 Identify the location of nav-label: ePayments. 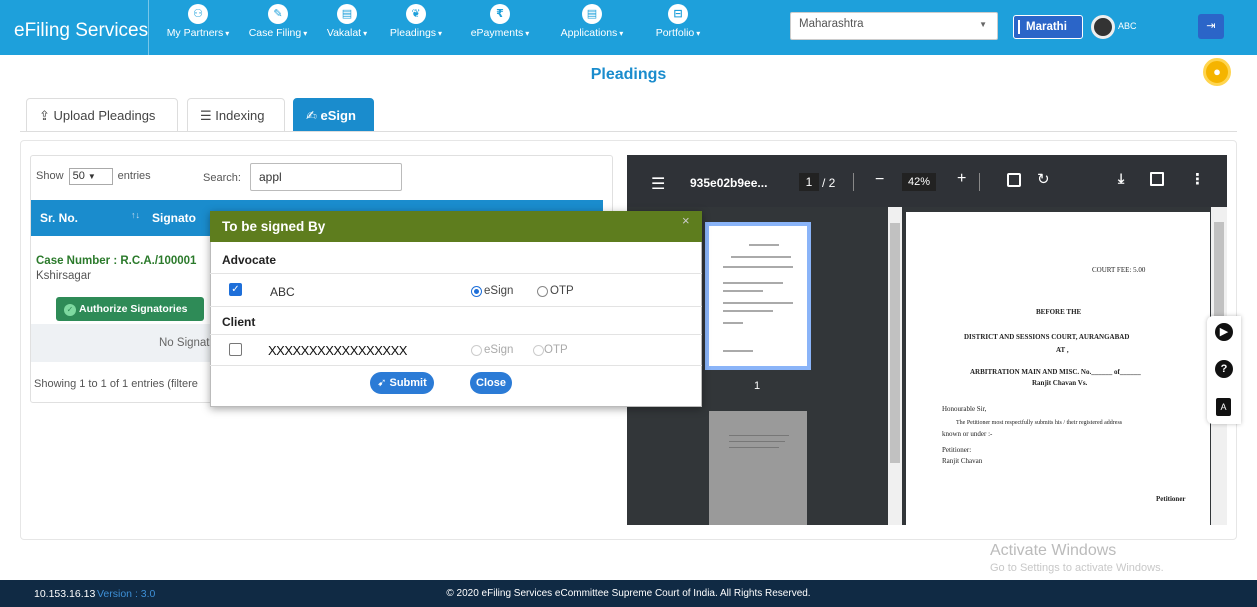
(497, 33).